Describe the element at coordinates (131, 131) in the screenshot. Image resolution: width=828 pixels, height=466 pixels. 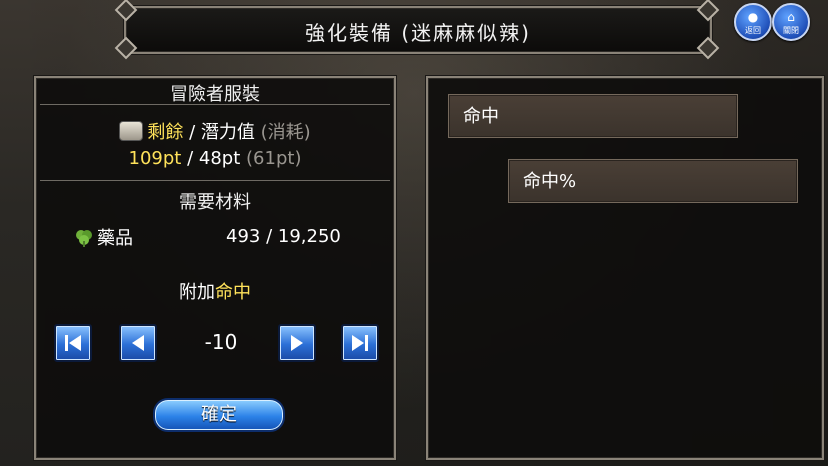
I see `bag-icon` at that location.